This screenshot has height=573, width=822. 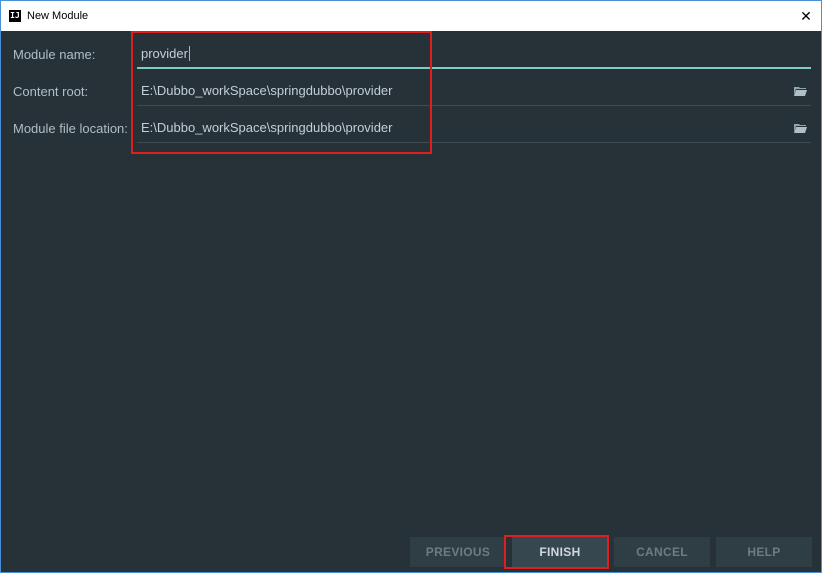 What do you see at coordinates (560, 552) in the screenshot?
I see `finish-button: FINISH` at bounding box center [560, 552].